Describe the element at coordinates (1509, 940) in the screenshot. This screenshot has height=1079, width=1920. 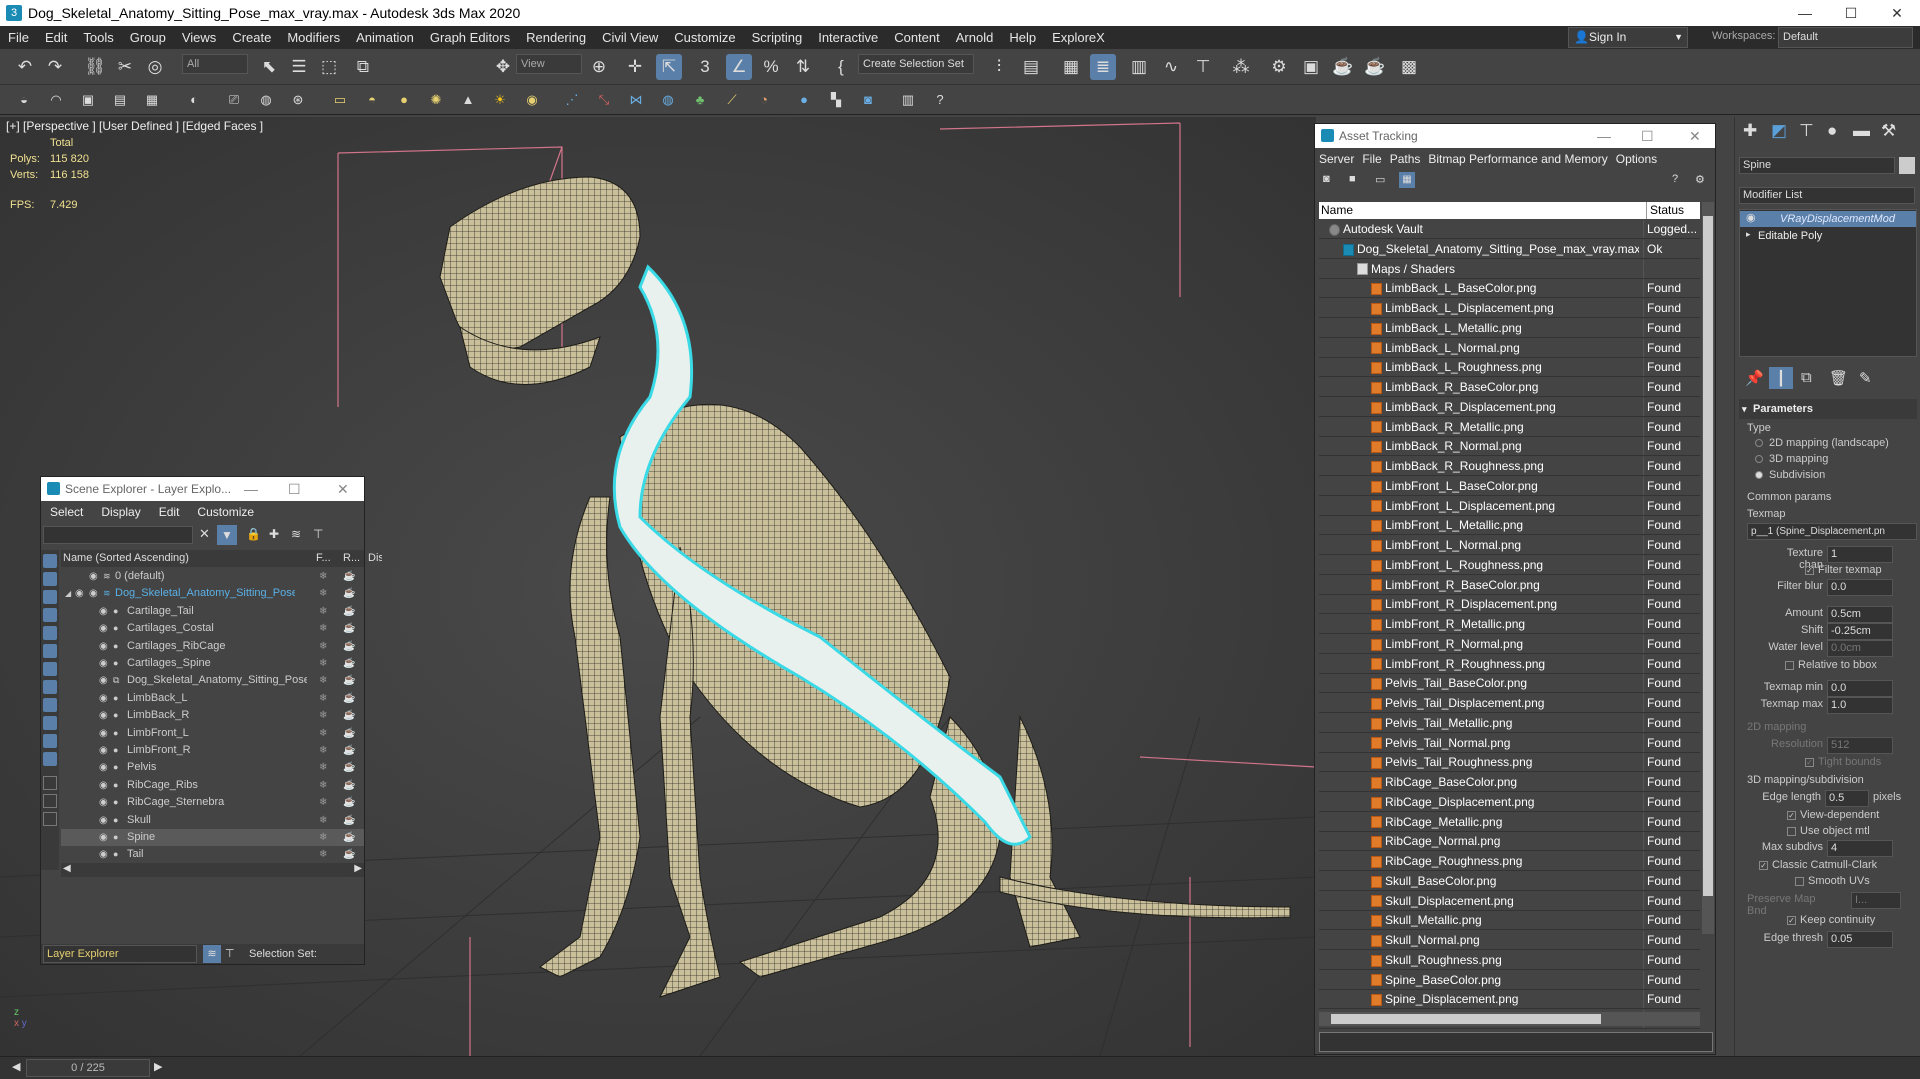
I see `asset-row: Skull_Normal.png Found` at that location.